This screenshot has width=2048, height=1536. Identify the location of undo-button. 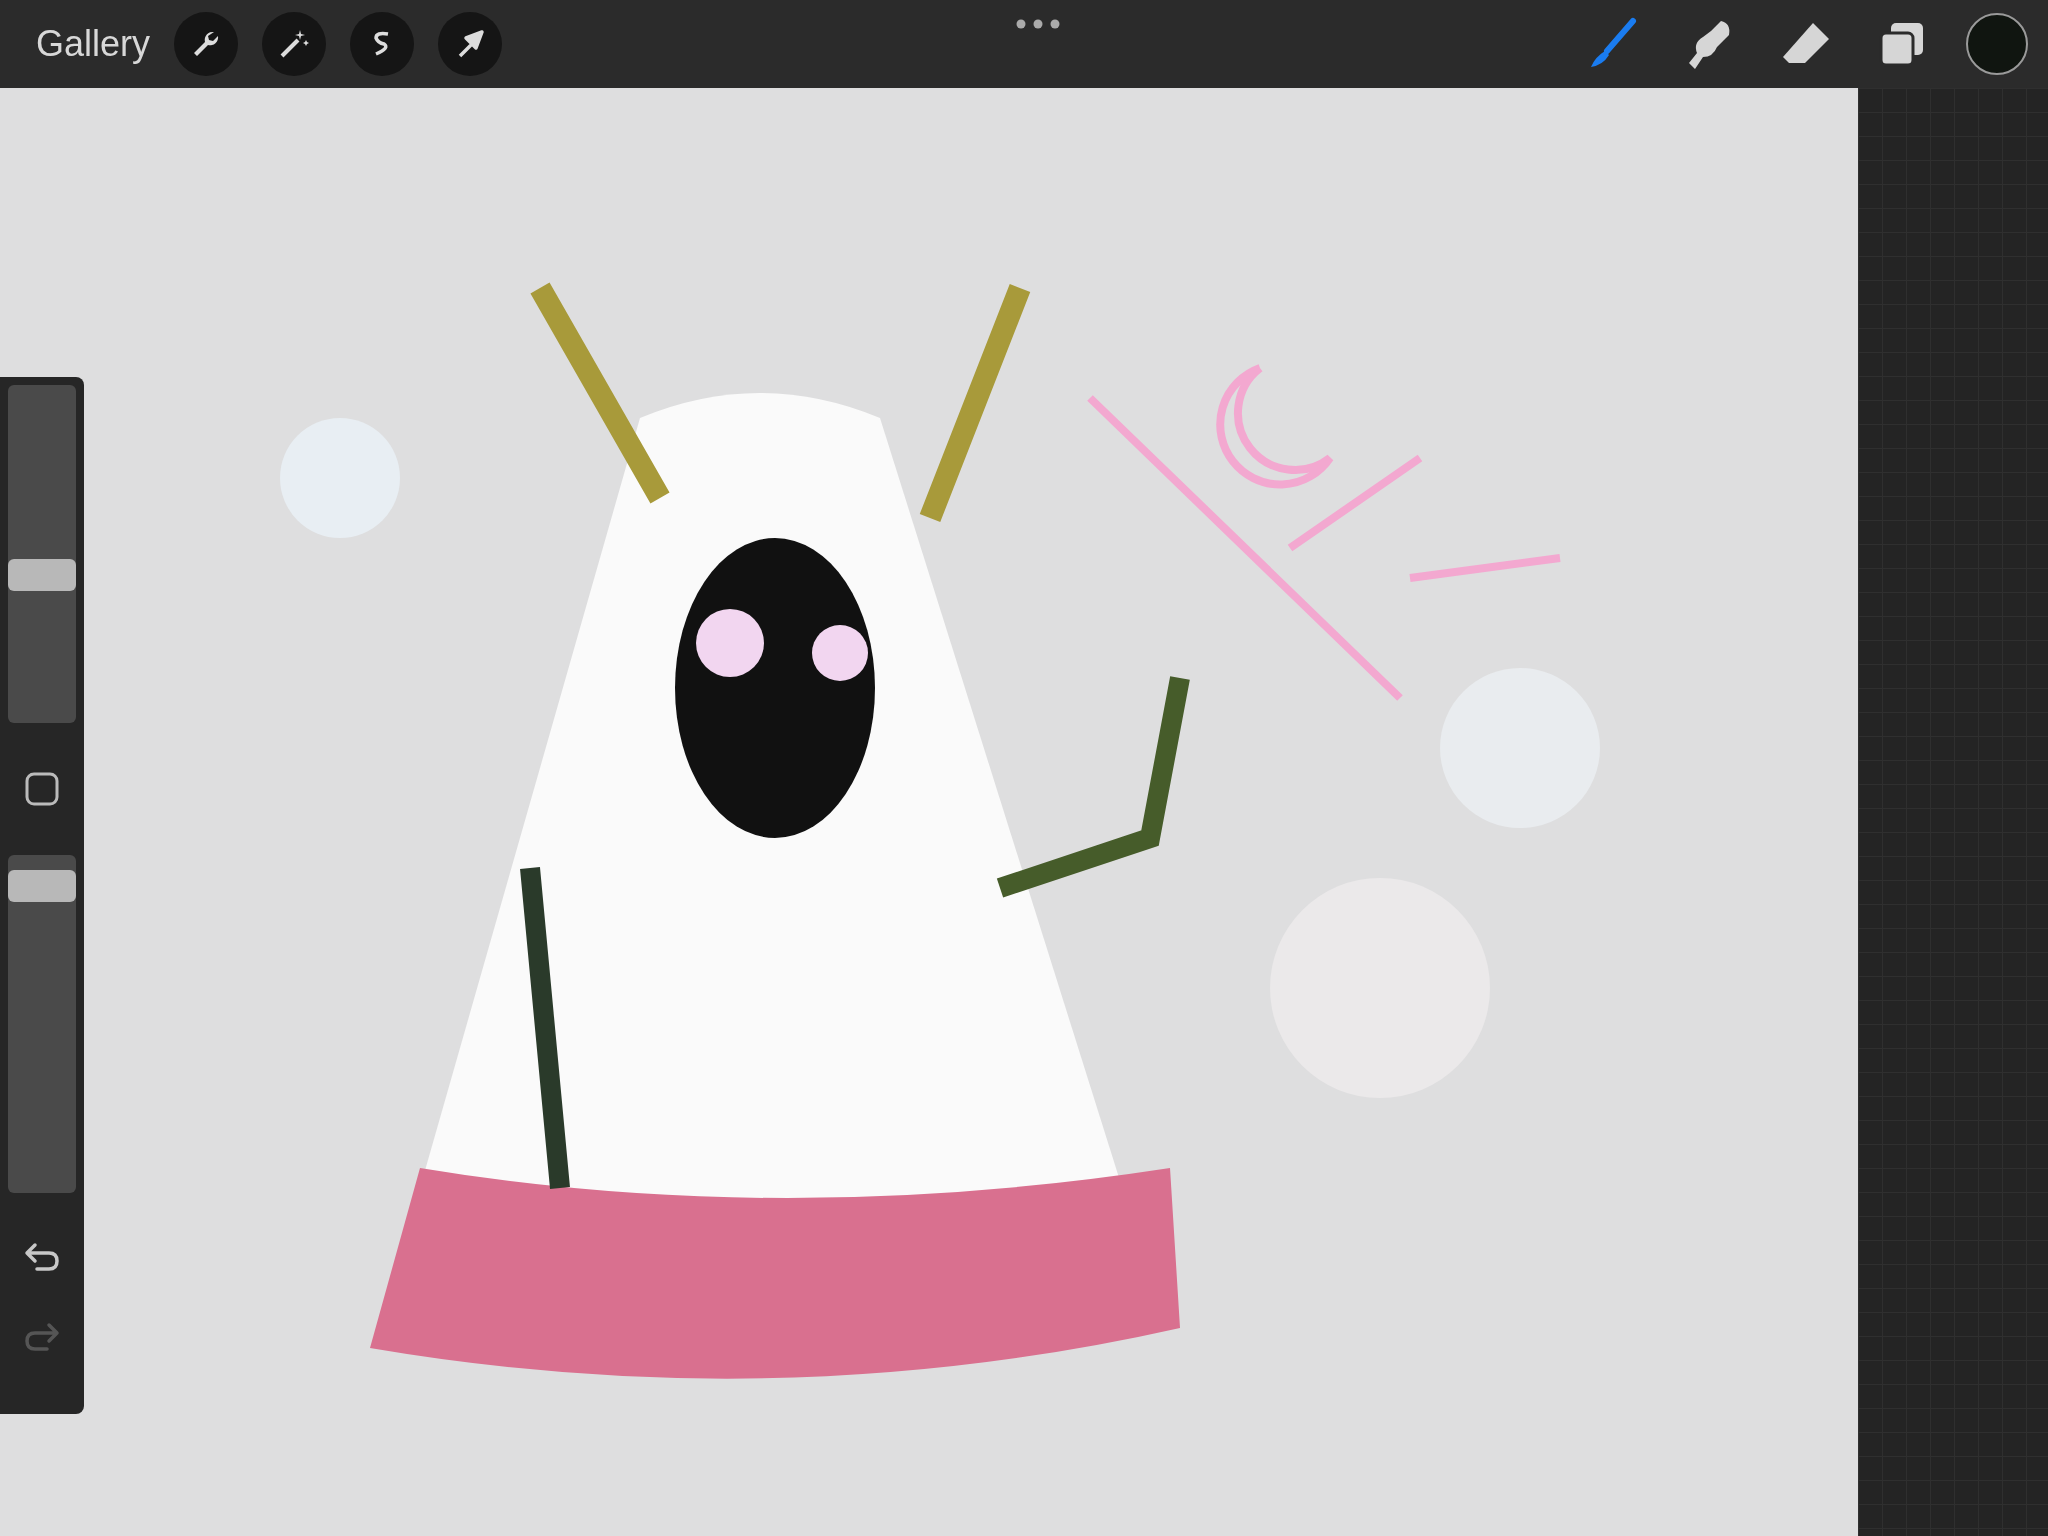
(42, 1257).